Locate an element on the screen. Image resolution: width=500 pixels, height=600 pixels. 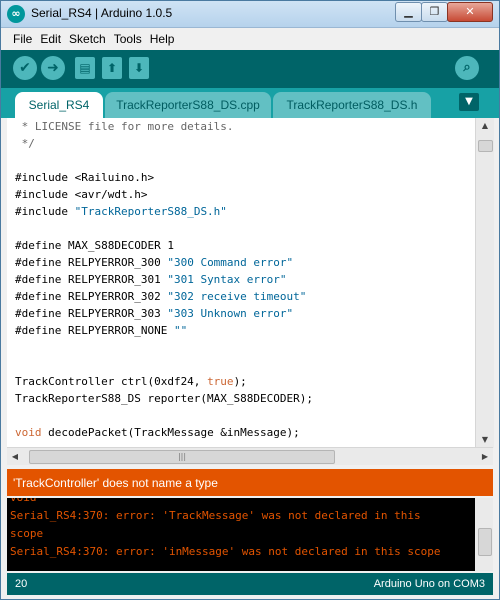
console-scrollbar is located at coordinates (484, 534).